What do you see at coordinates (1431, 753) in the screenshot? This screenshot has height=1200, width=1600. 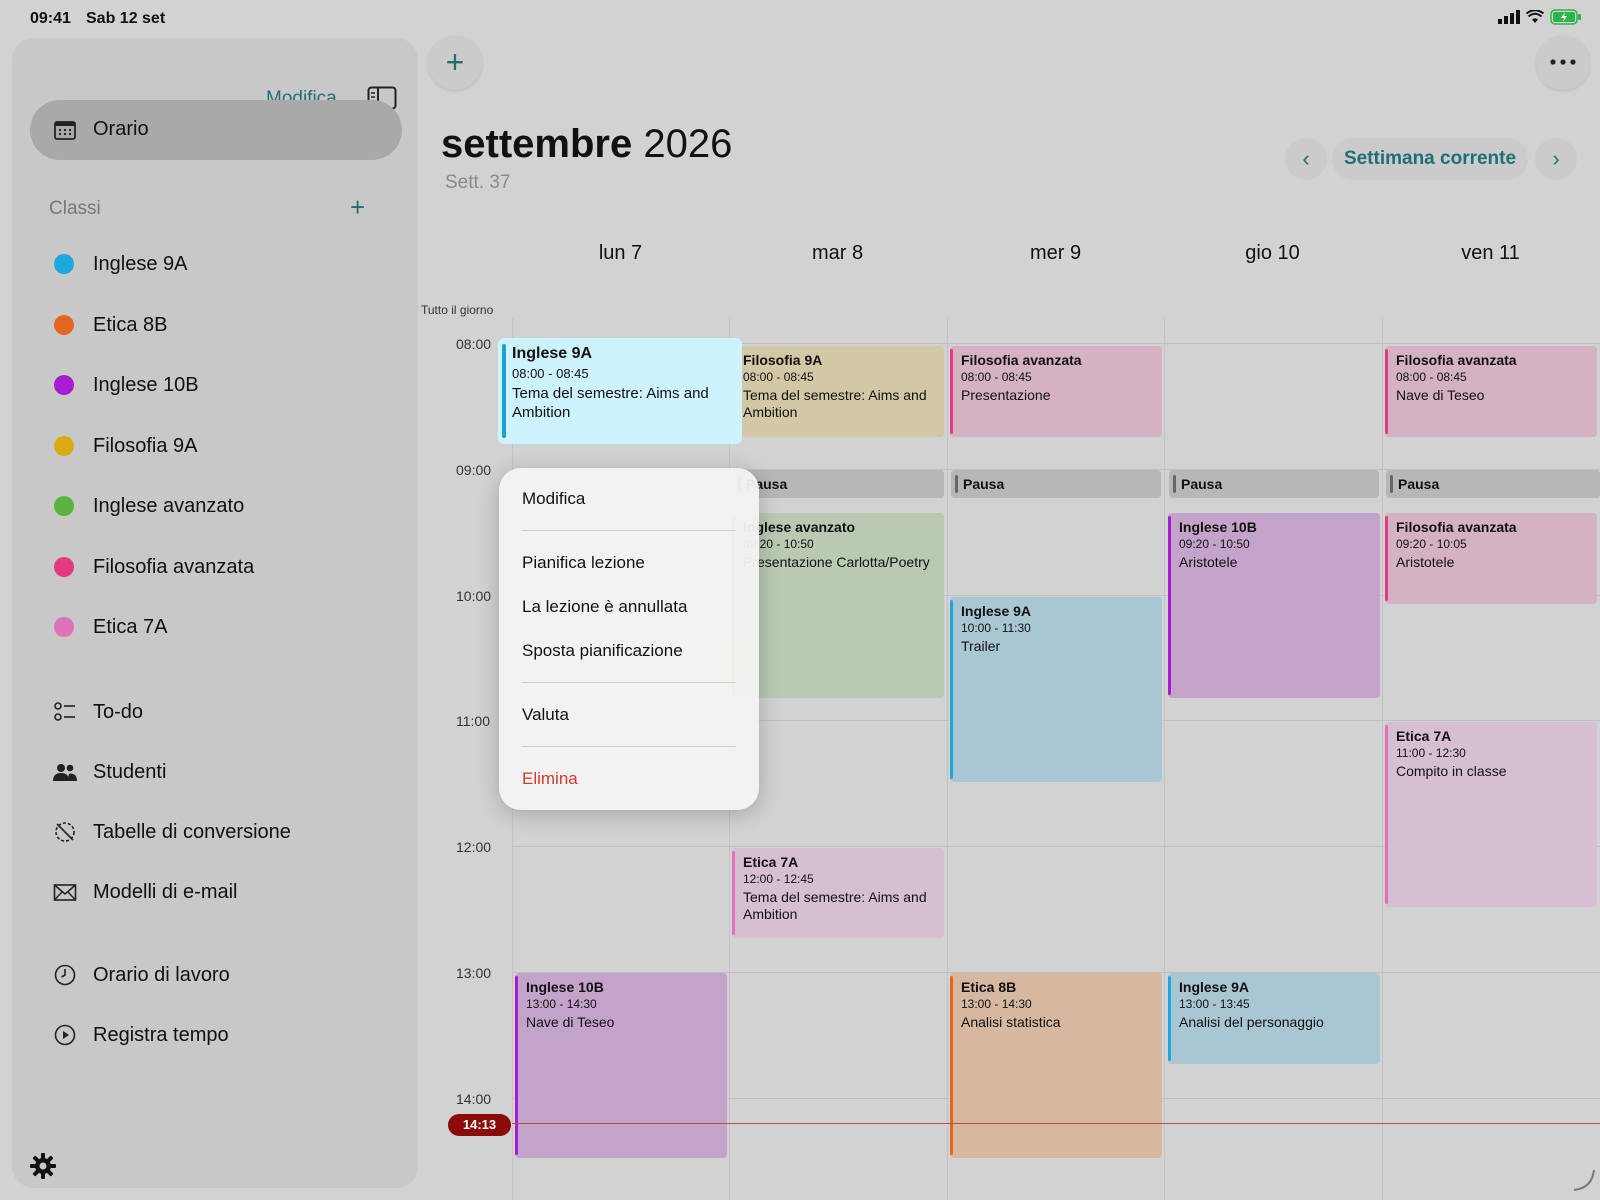 I see `event-time: 11:00 - 12:30` at bounding box center [1431, 753].